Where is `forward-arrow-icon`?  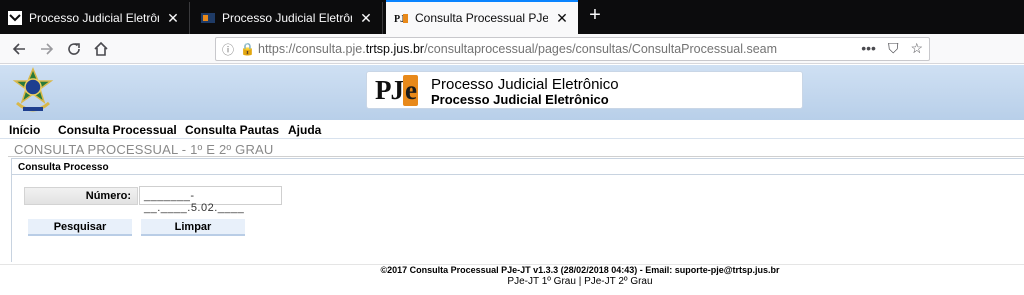 forward-arrow-icon is located at coordinates (47, 49).